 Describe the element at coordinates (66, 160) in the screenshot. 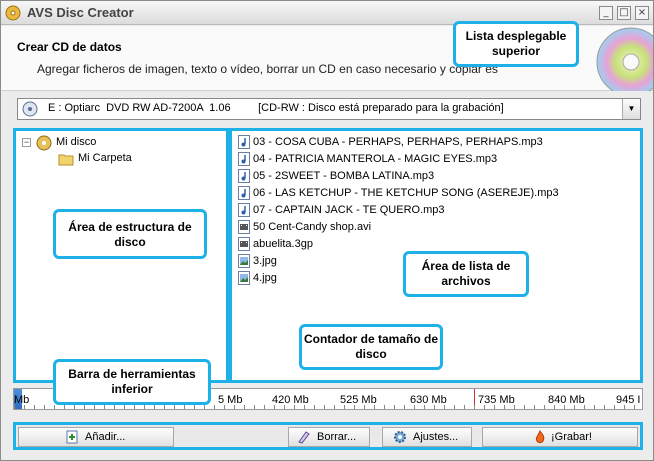

I see `folder-icon` at that location.